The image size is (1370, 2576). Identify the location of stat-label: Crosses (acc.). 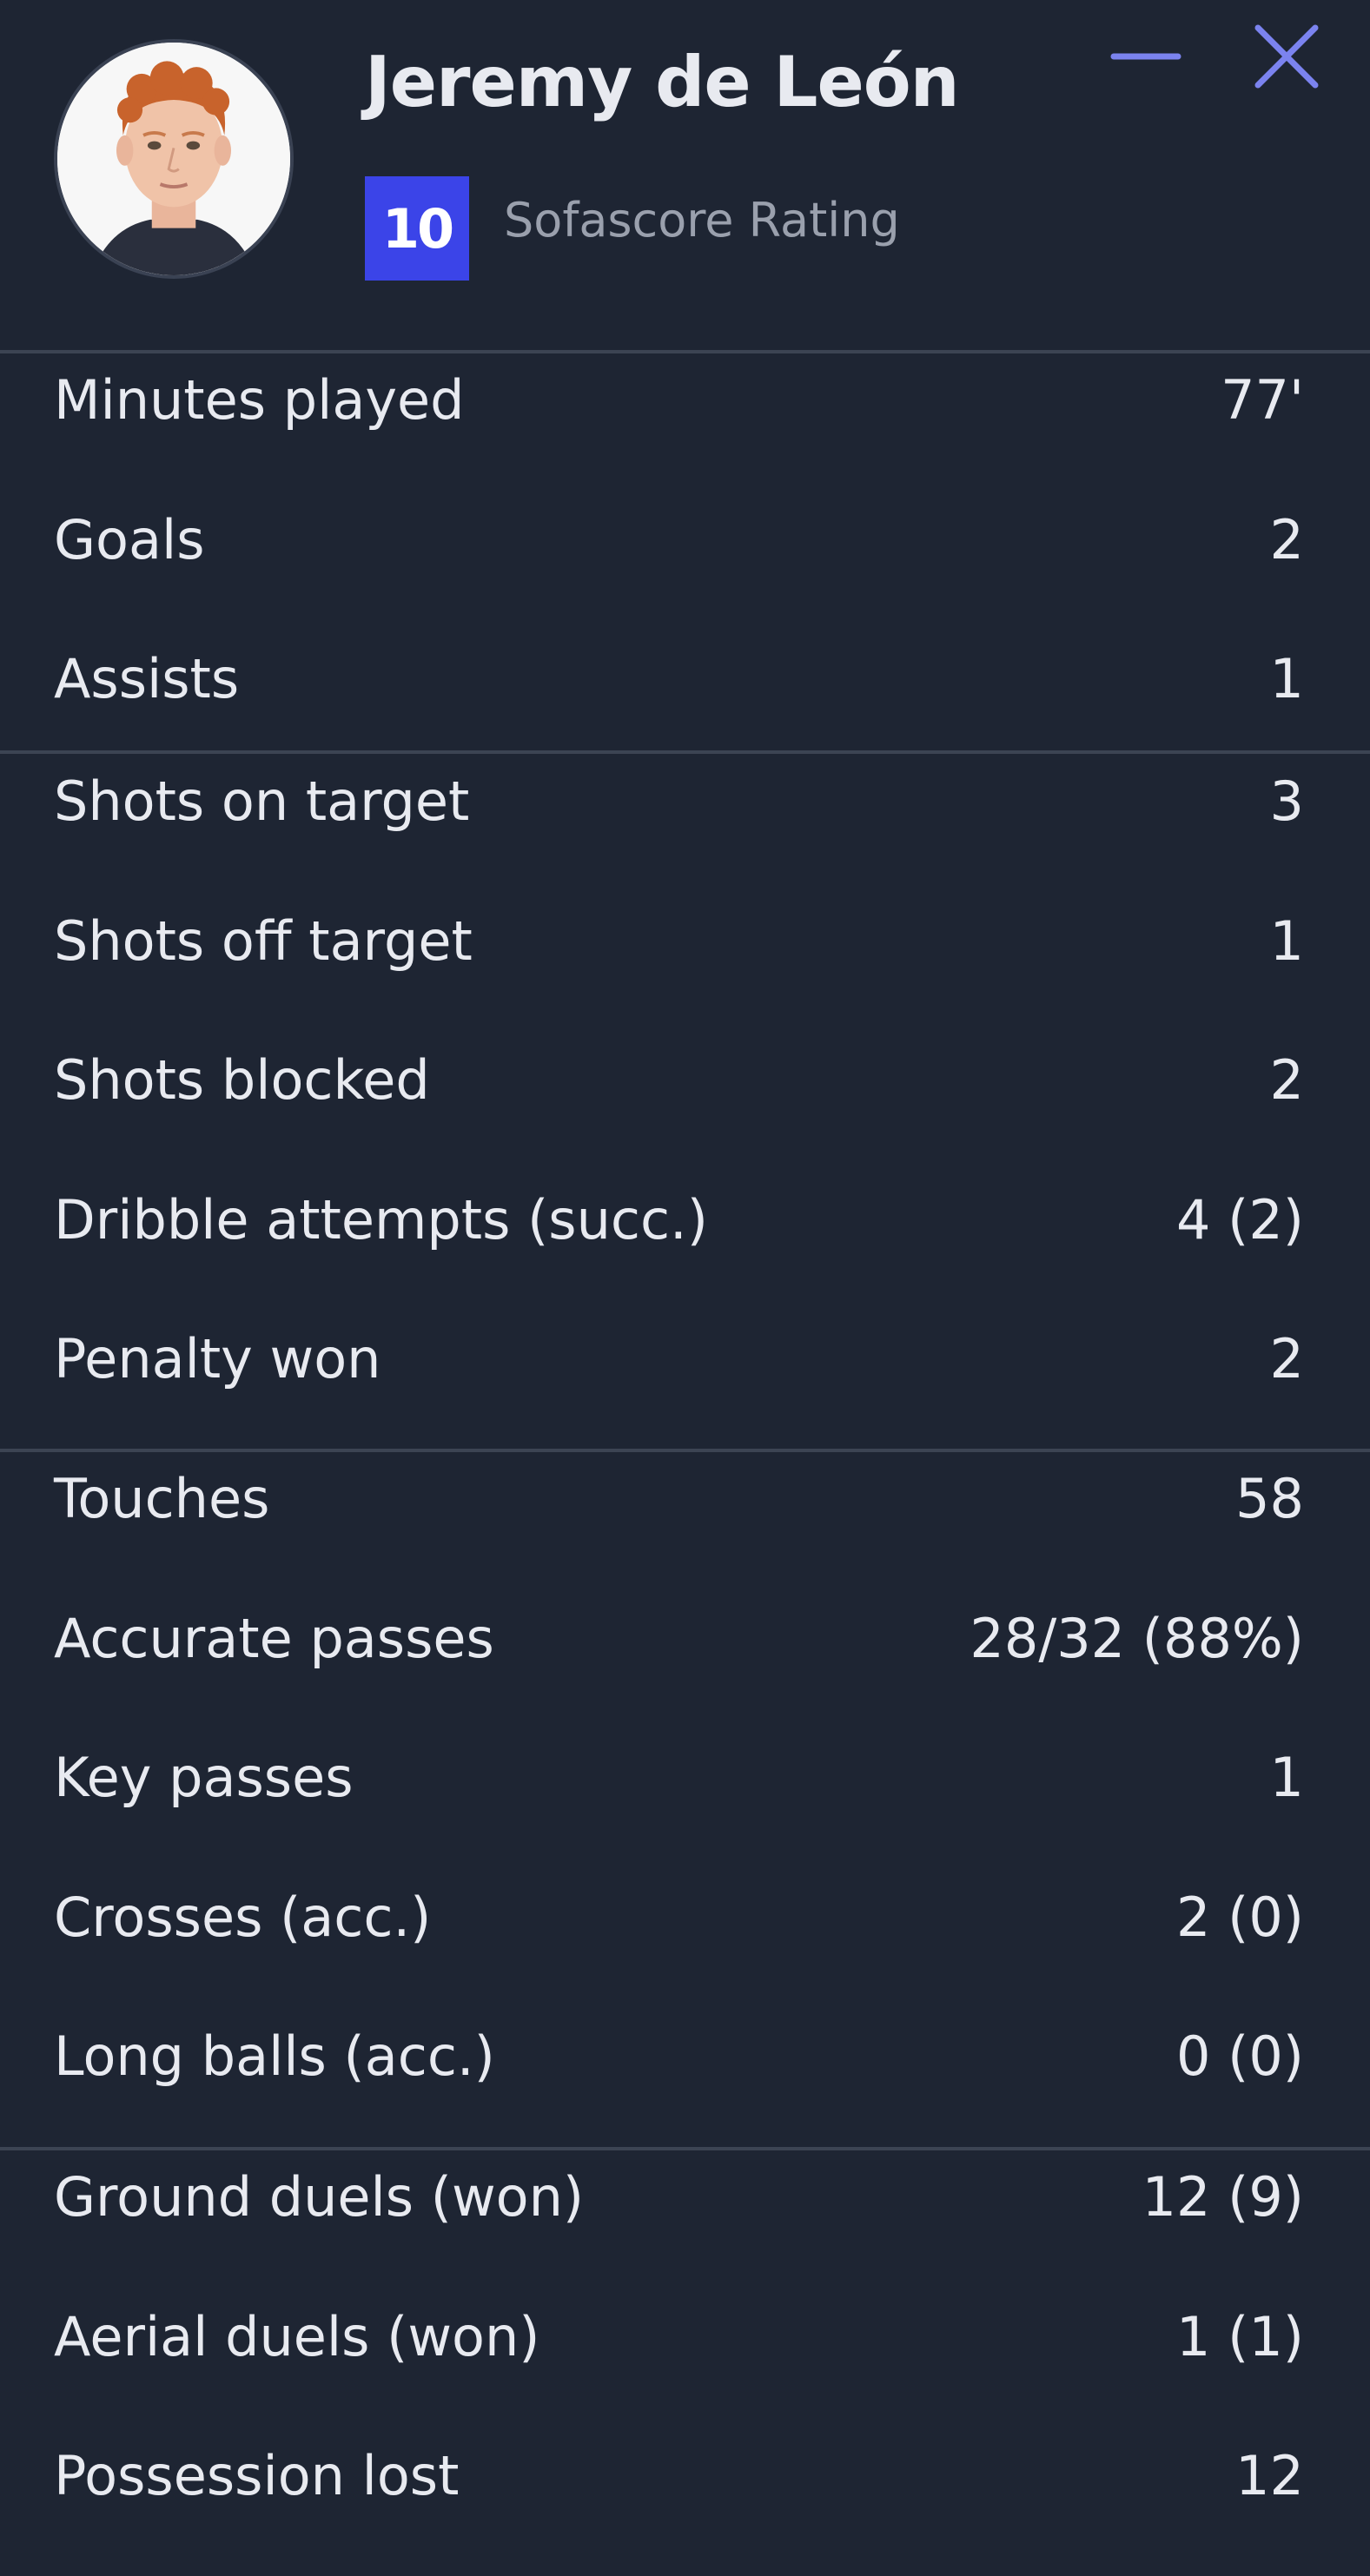
(243, 1917).